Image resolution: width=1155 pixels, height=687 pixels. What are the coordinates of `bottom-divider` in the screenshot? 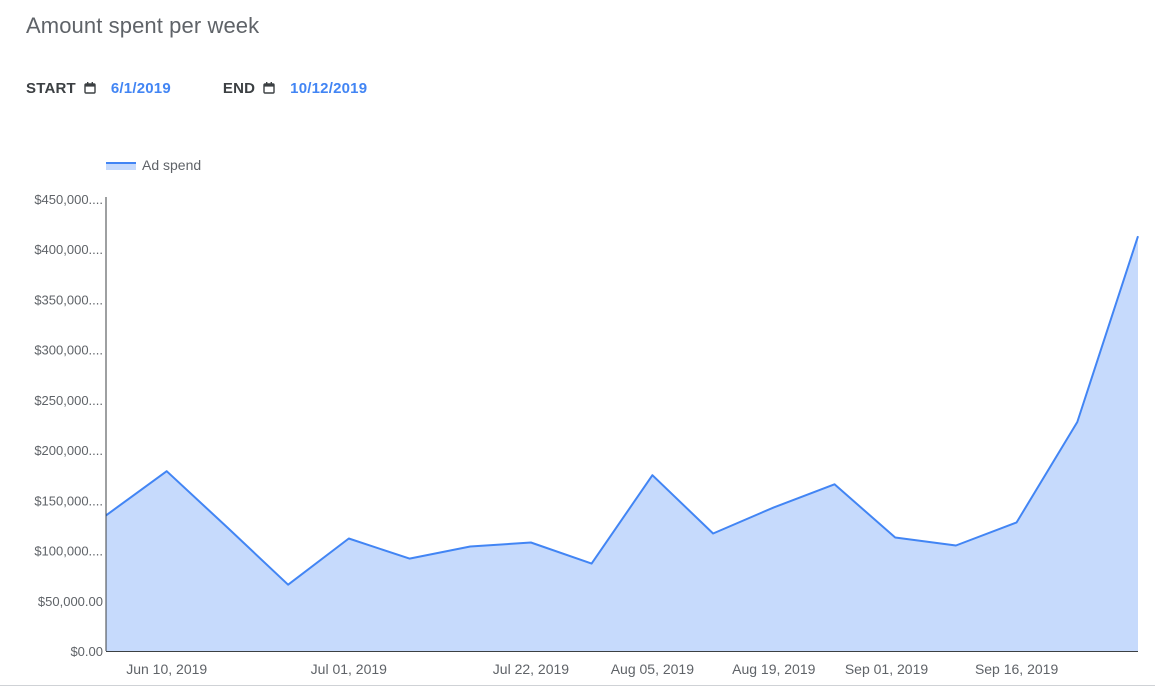 It's located at (577, 685).